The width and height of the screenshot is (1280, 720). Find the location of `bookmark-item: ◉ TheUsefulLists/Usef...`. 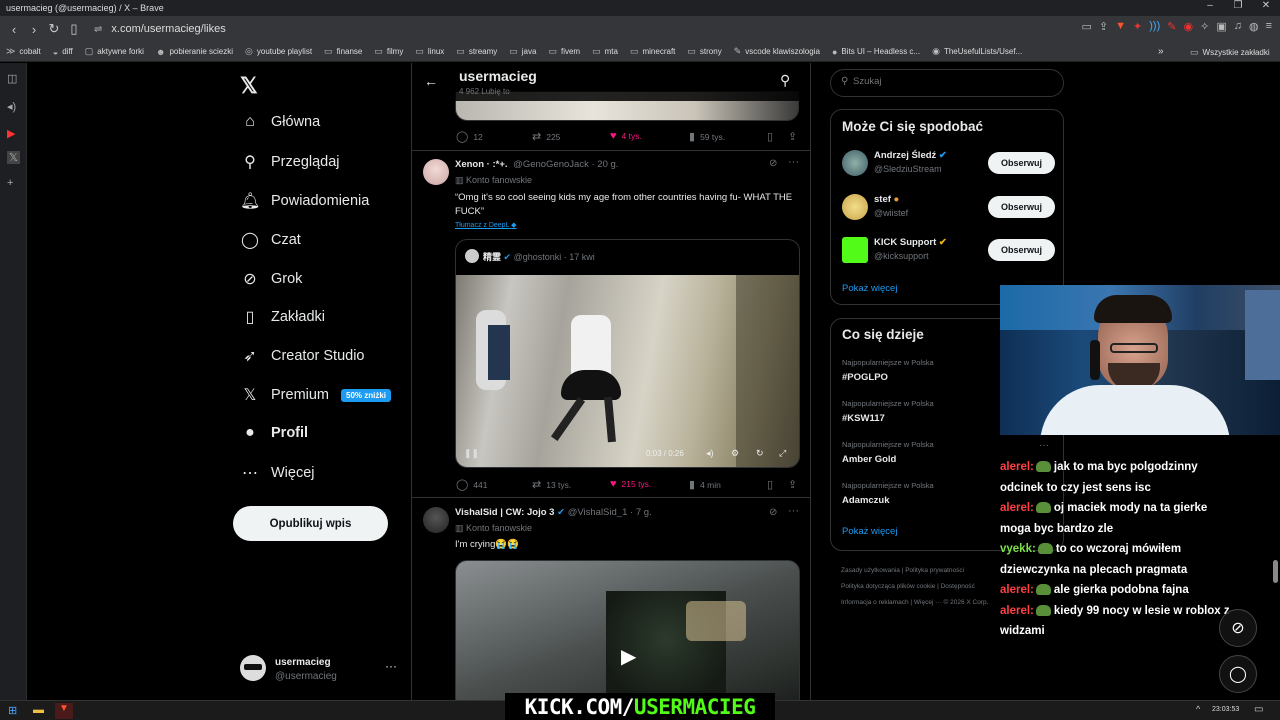

bookmark-item: ◉ TheUsefulLists/Usef... is located at coordinates (977, 51).